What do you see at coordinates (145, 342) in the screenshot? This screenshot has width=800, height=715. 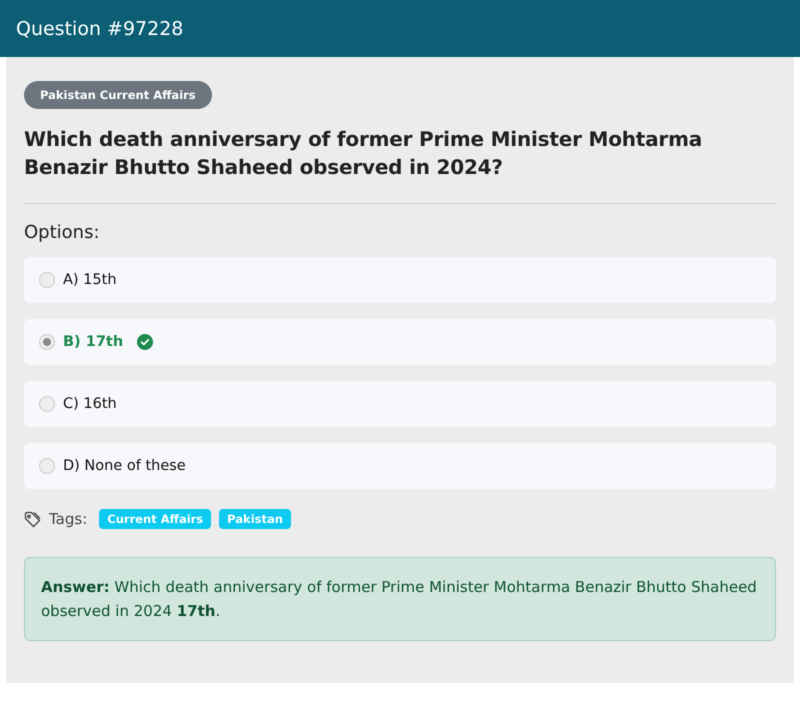 I see `check-circle-icon` at bounding box center [145, 342].